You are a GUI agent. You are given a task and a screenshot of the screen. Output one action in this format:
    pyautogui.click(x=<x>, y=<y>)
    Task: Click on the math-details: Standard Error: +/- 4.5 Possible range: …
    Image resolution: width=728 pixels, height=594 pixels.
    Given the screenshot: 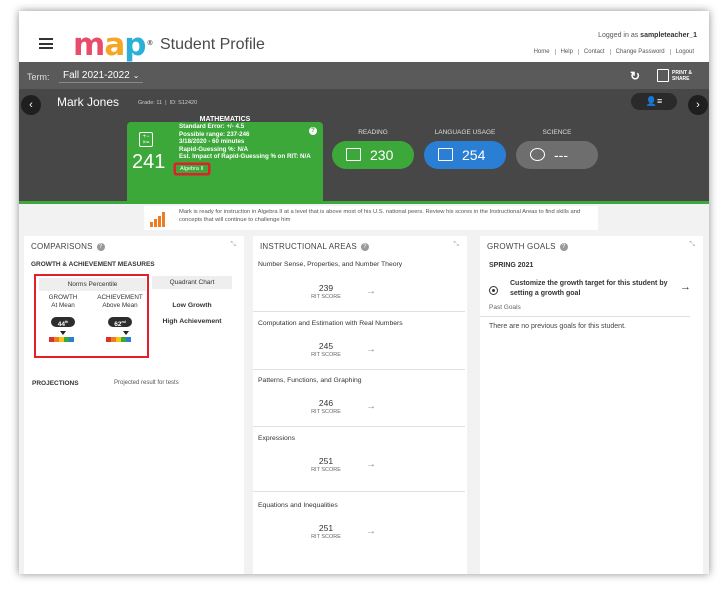 What is the action you would take?
    pyautogui.click(x=245, y=142)
    